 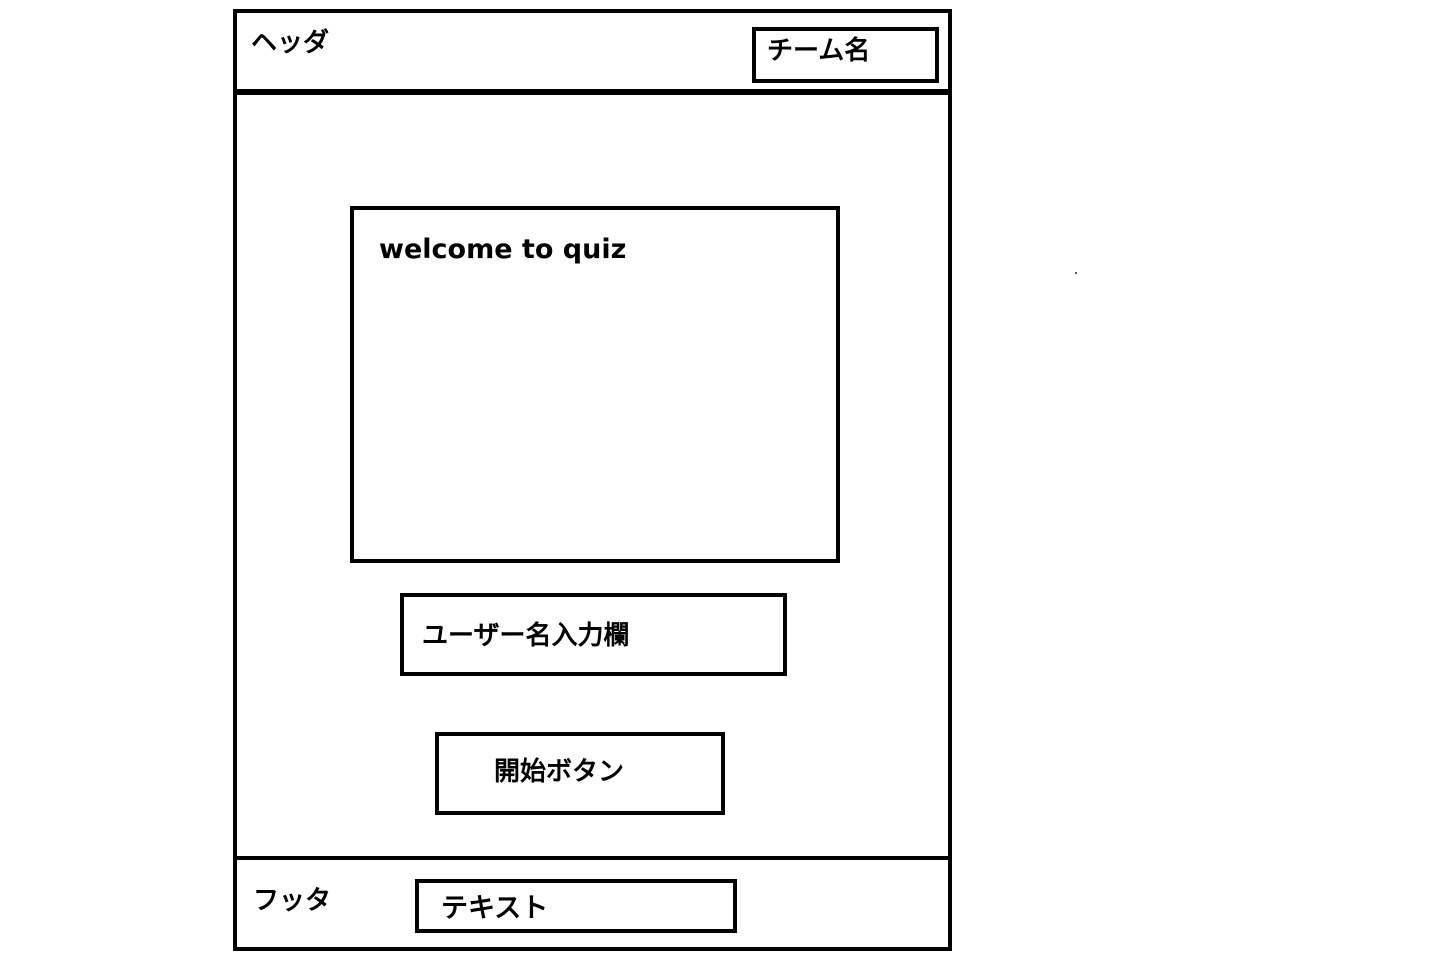 What do you see at coordinates (290, 43) in the screenshot?
I see `header-label: ヘッダ` at bounding box center [290, 43].